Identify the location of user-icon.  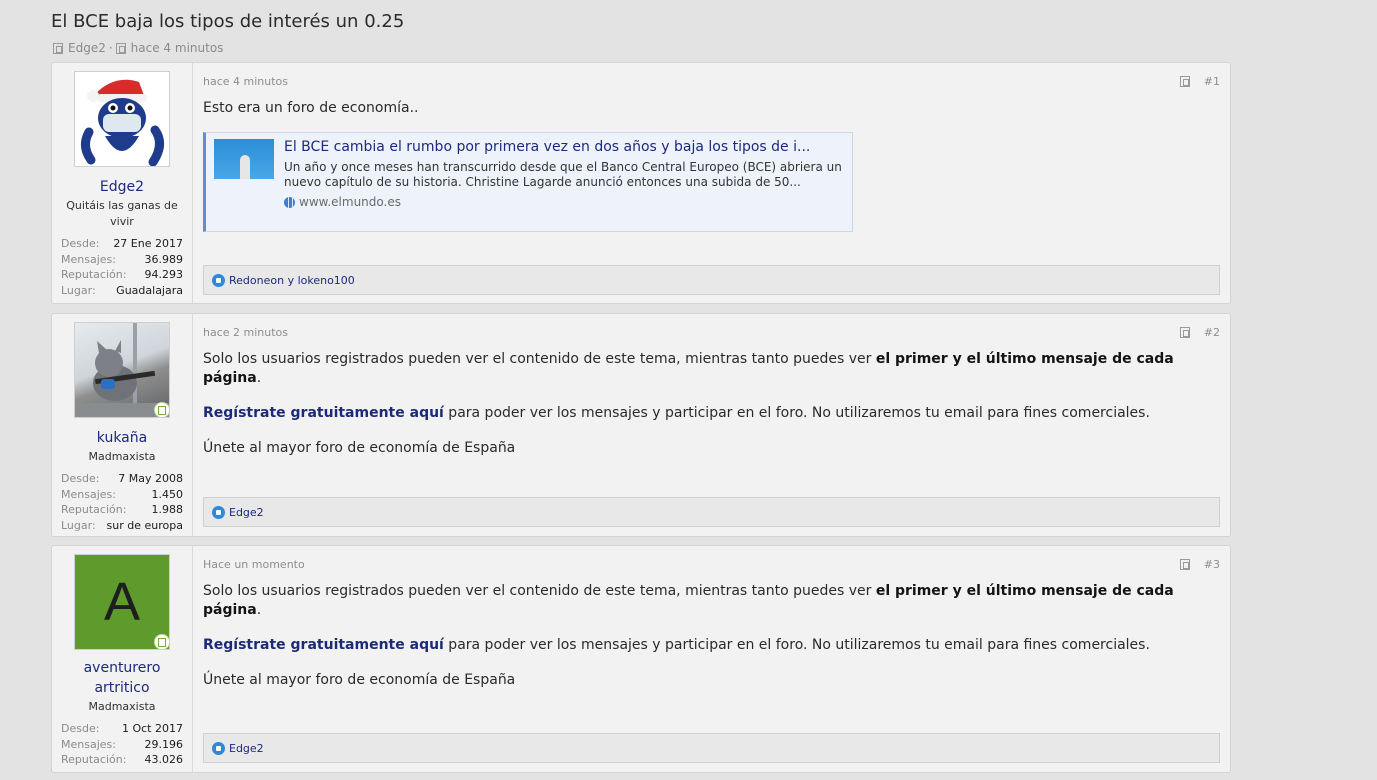
(58, 48).